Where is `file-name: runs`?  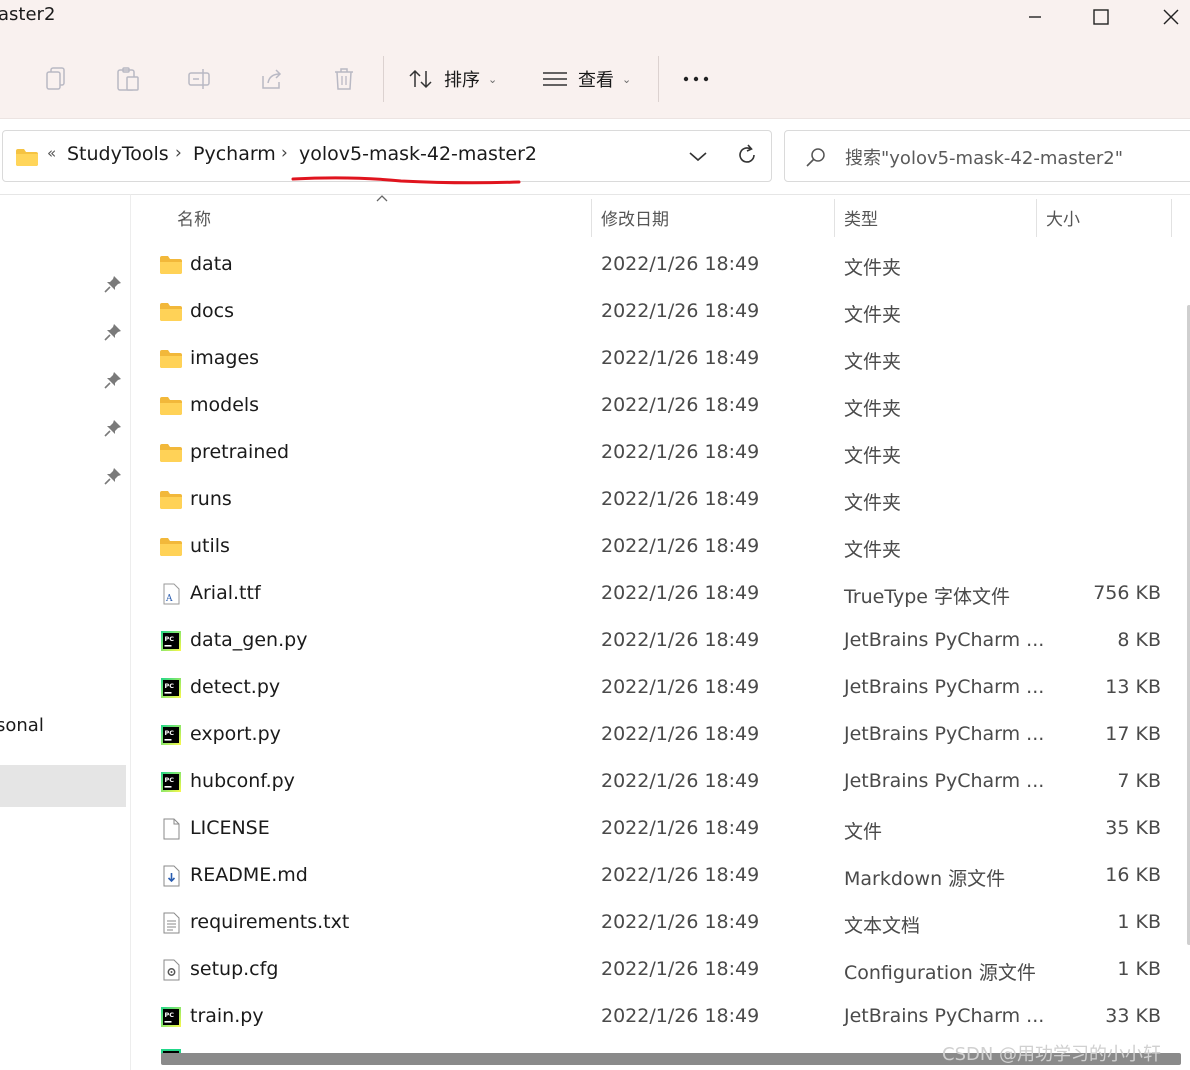
file-name: runs is located at coordinates (211, 499).